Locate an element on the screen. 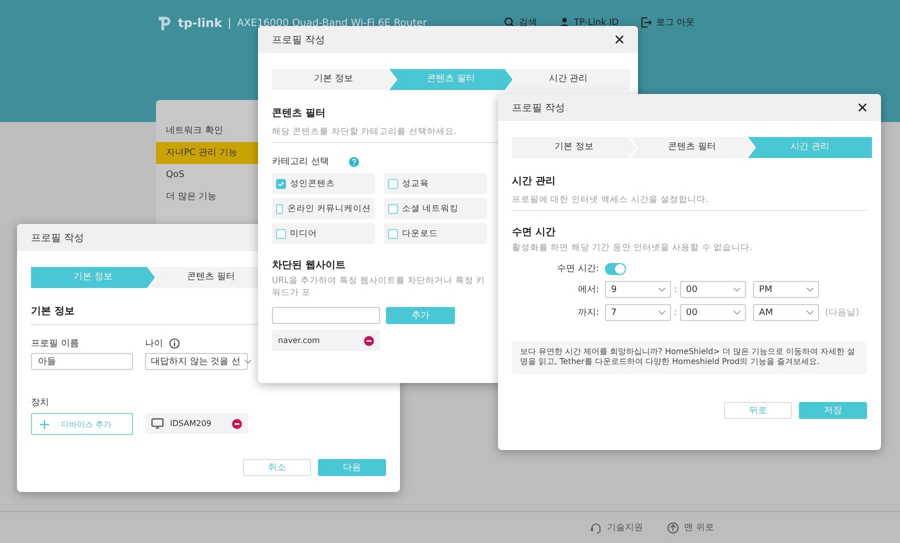  footer-link: 기술지원 is located at coordinates (616, 527).